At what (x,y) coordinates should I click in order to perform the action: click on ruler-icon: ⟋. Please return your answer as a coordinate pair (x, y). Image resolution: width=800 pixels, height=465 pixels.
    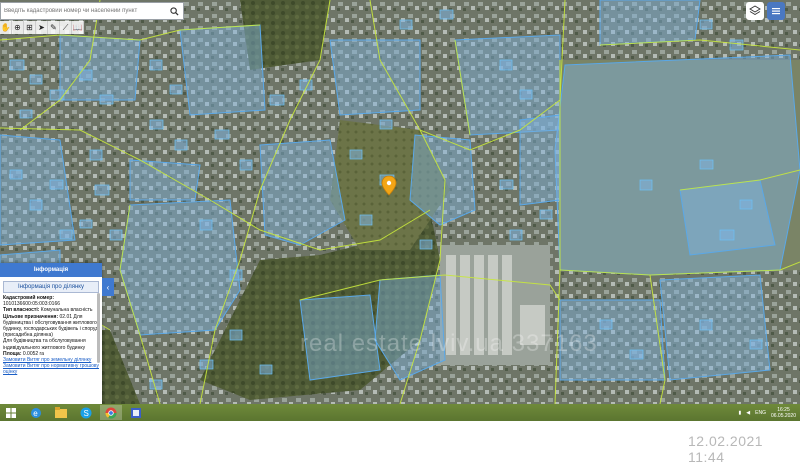
    Looking at the image, I should click on (65, 27).